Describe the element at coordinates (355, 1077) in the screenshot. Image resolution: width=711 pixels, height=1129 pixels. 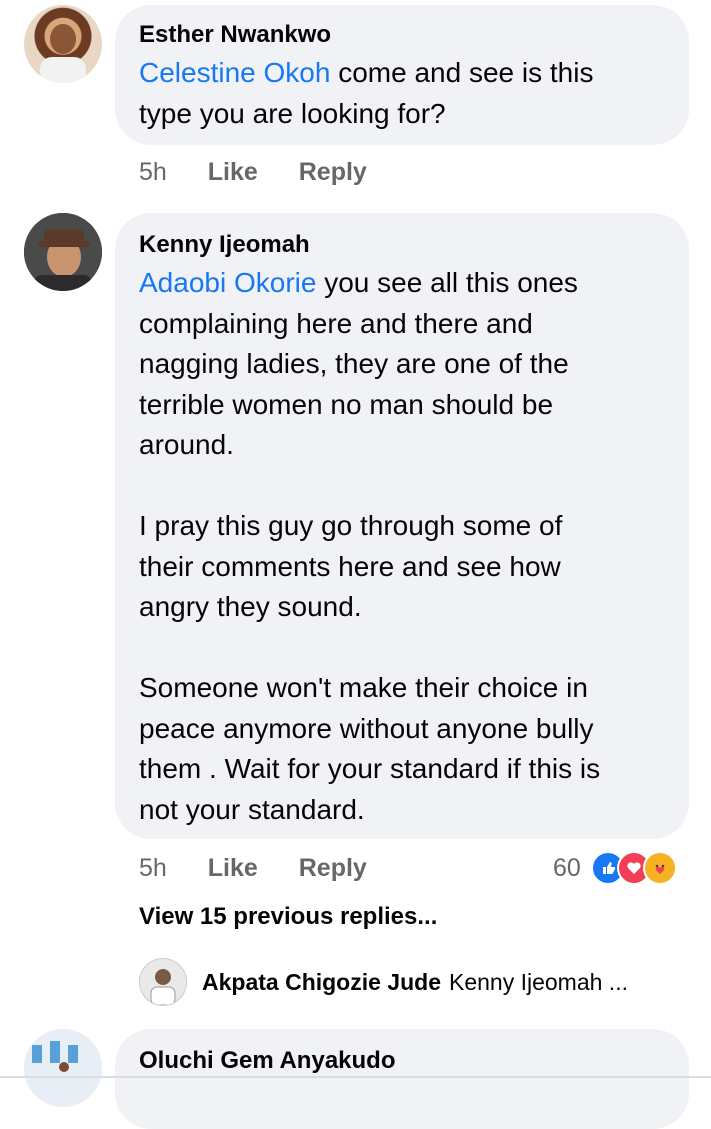
I see `screen-divider` at that location.